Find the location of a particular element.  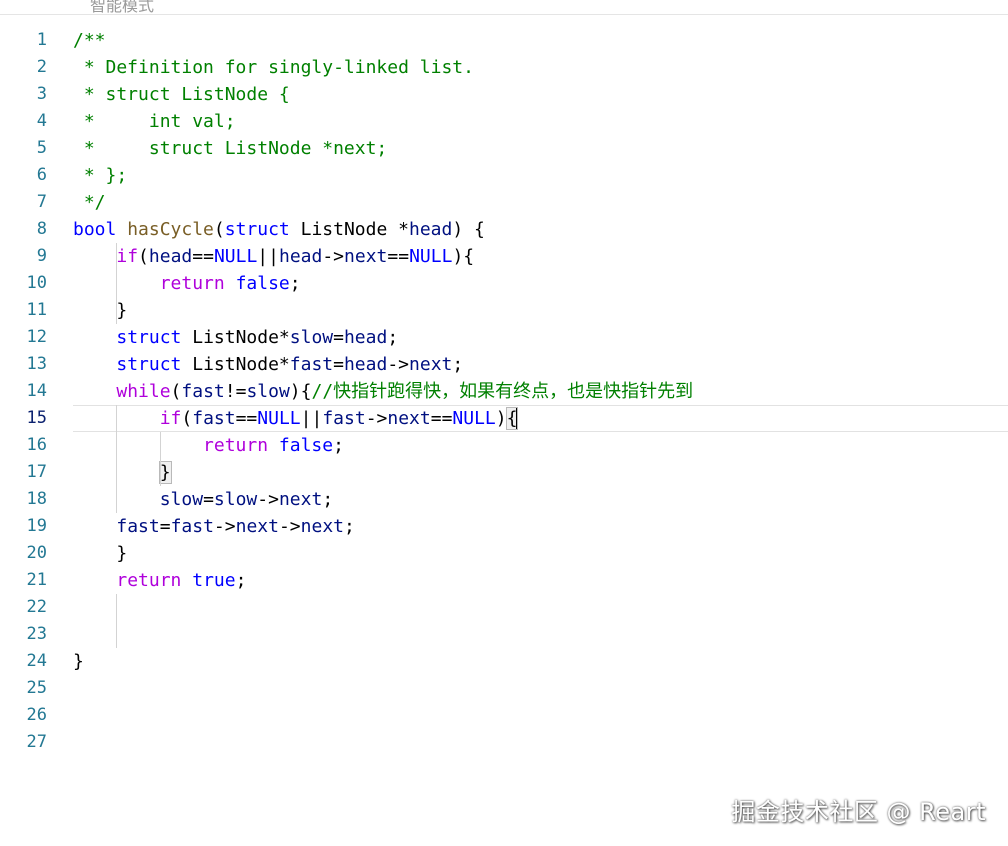

code-token: struct is located at coordinates (149, 364).